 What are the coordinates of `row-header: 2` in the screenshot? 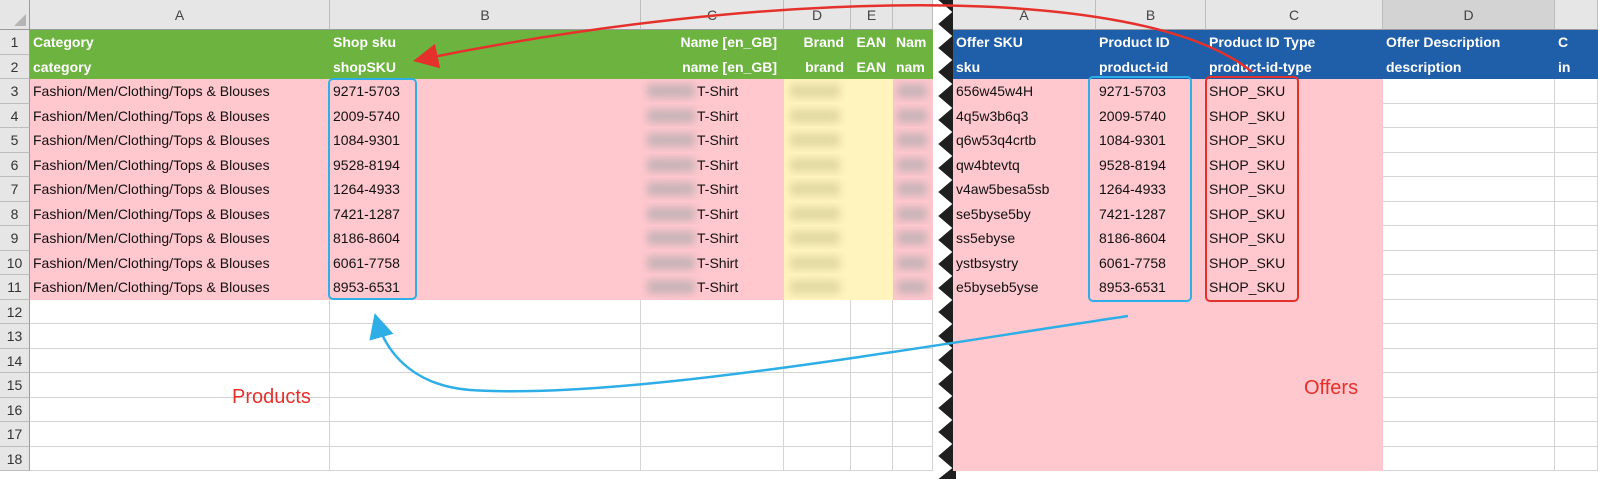 It's located at (15, 66).